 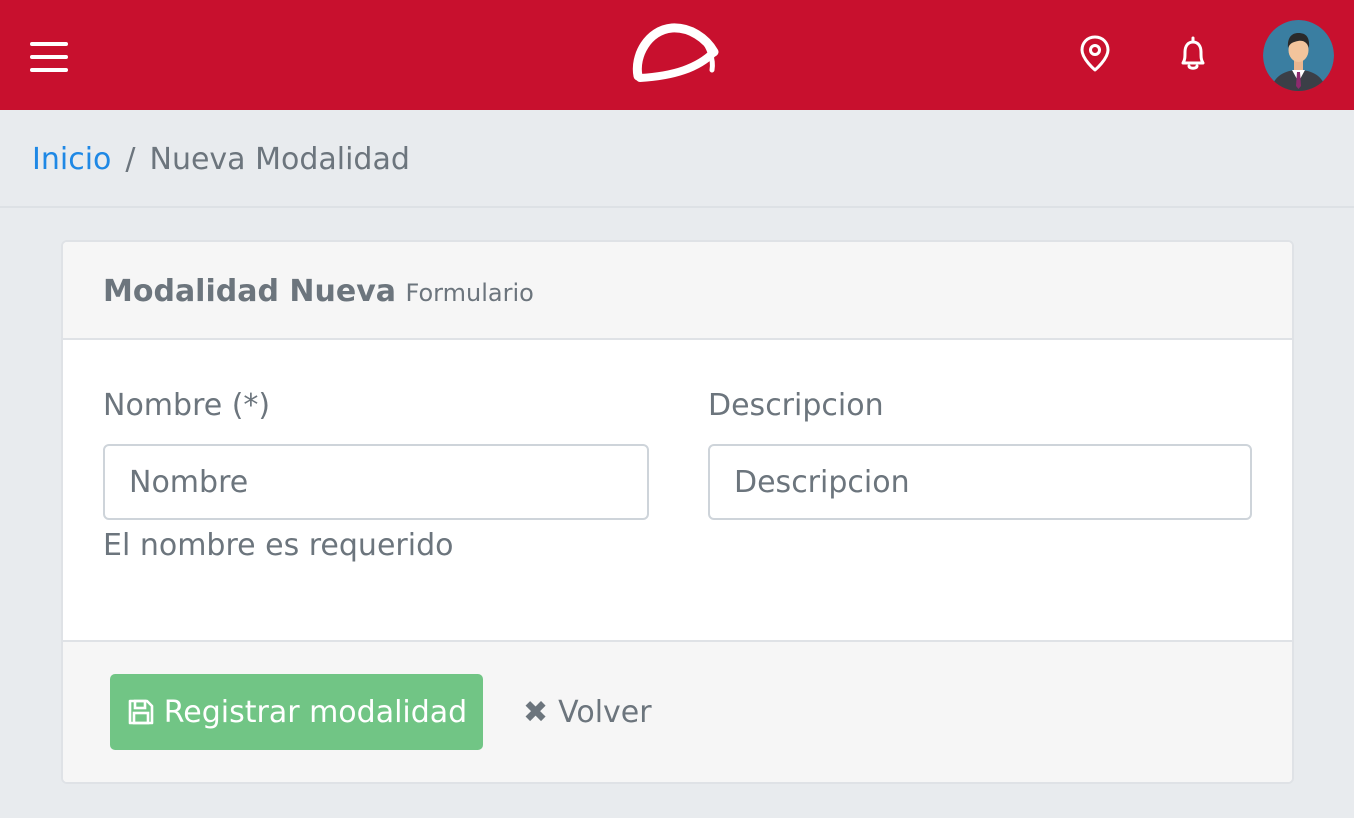 I want to click on close-x-icon: ✖, so click(x=536, y=712).